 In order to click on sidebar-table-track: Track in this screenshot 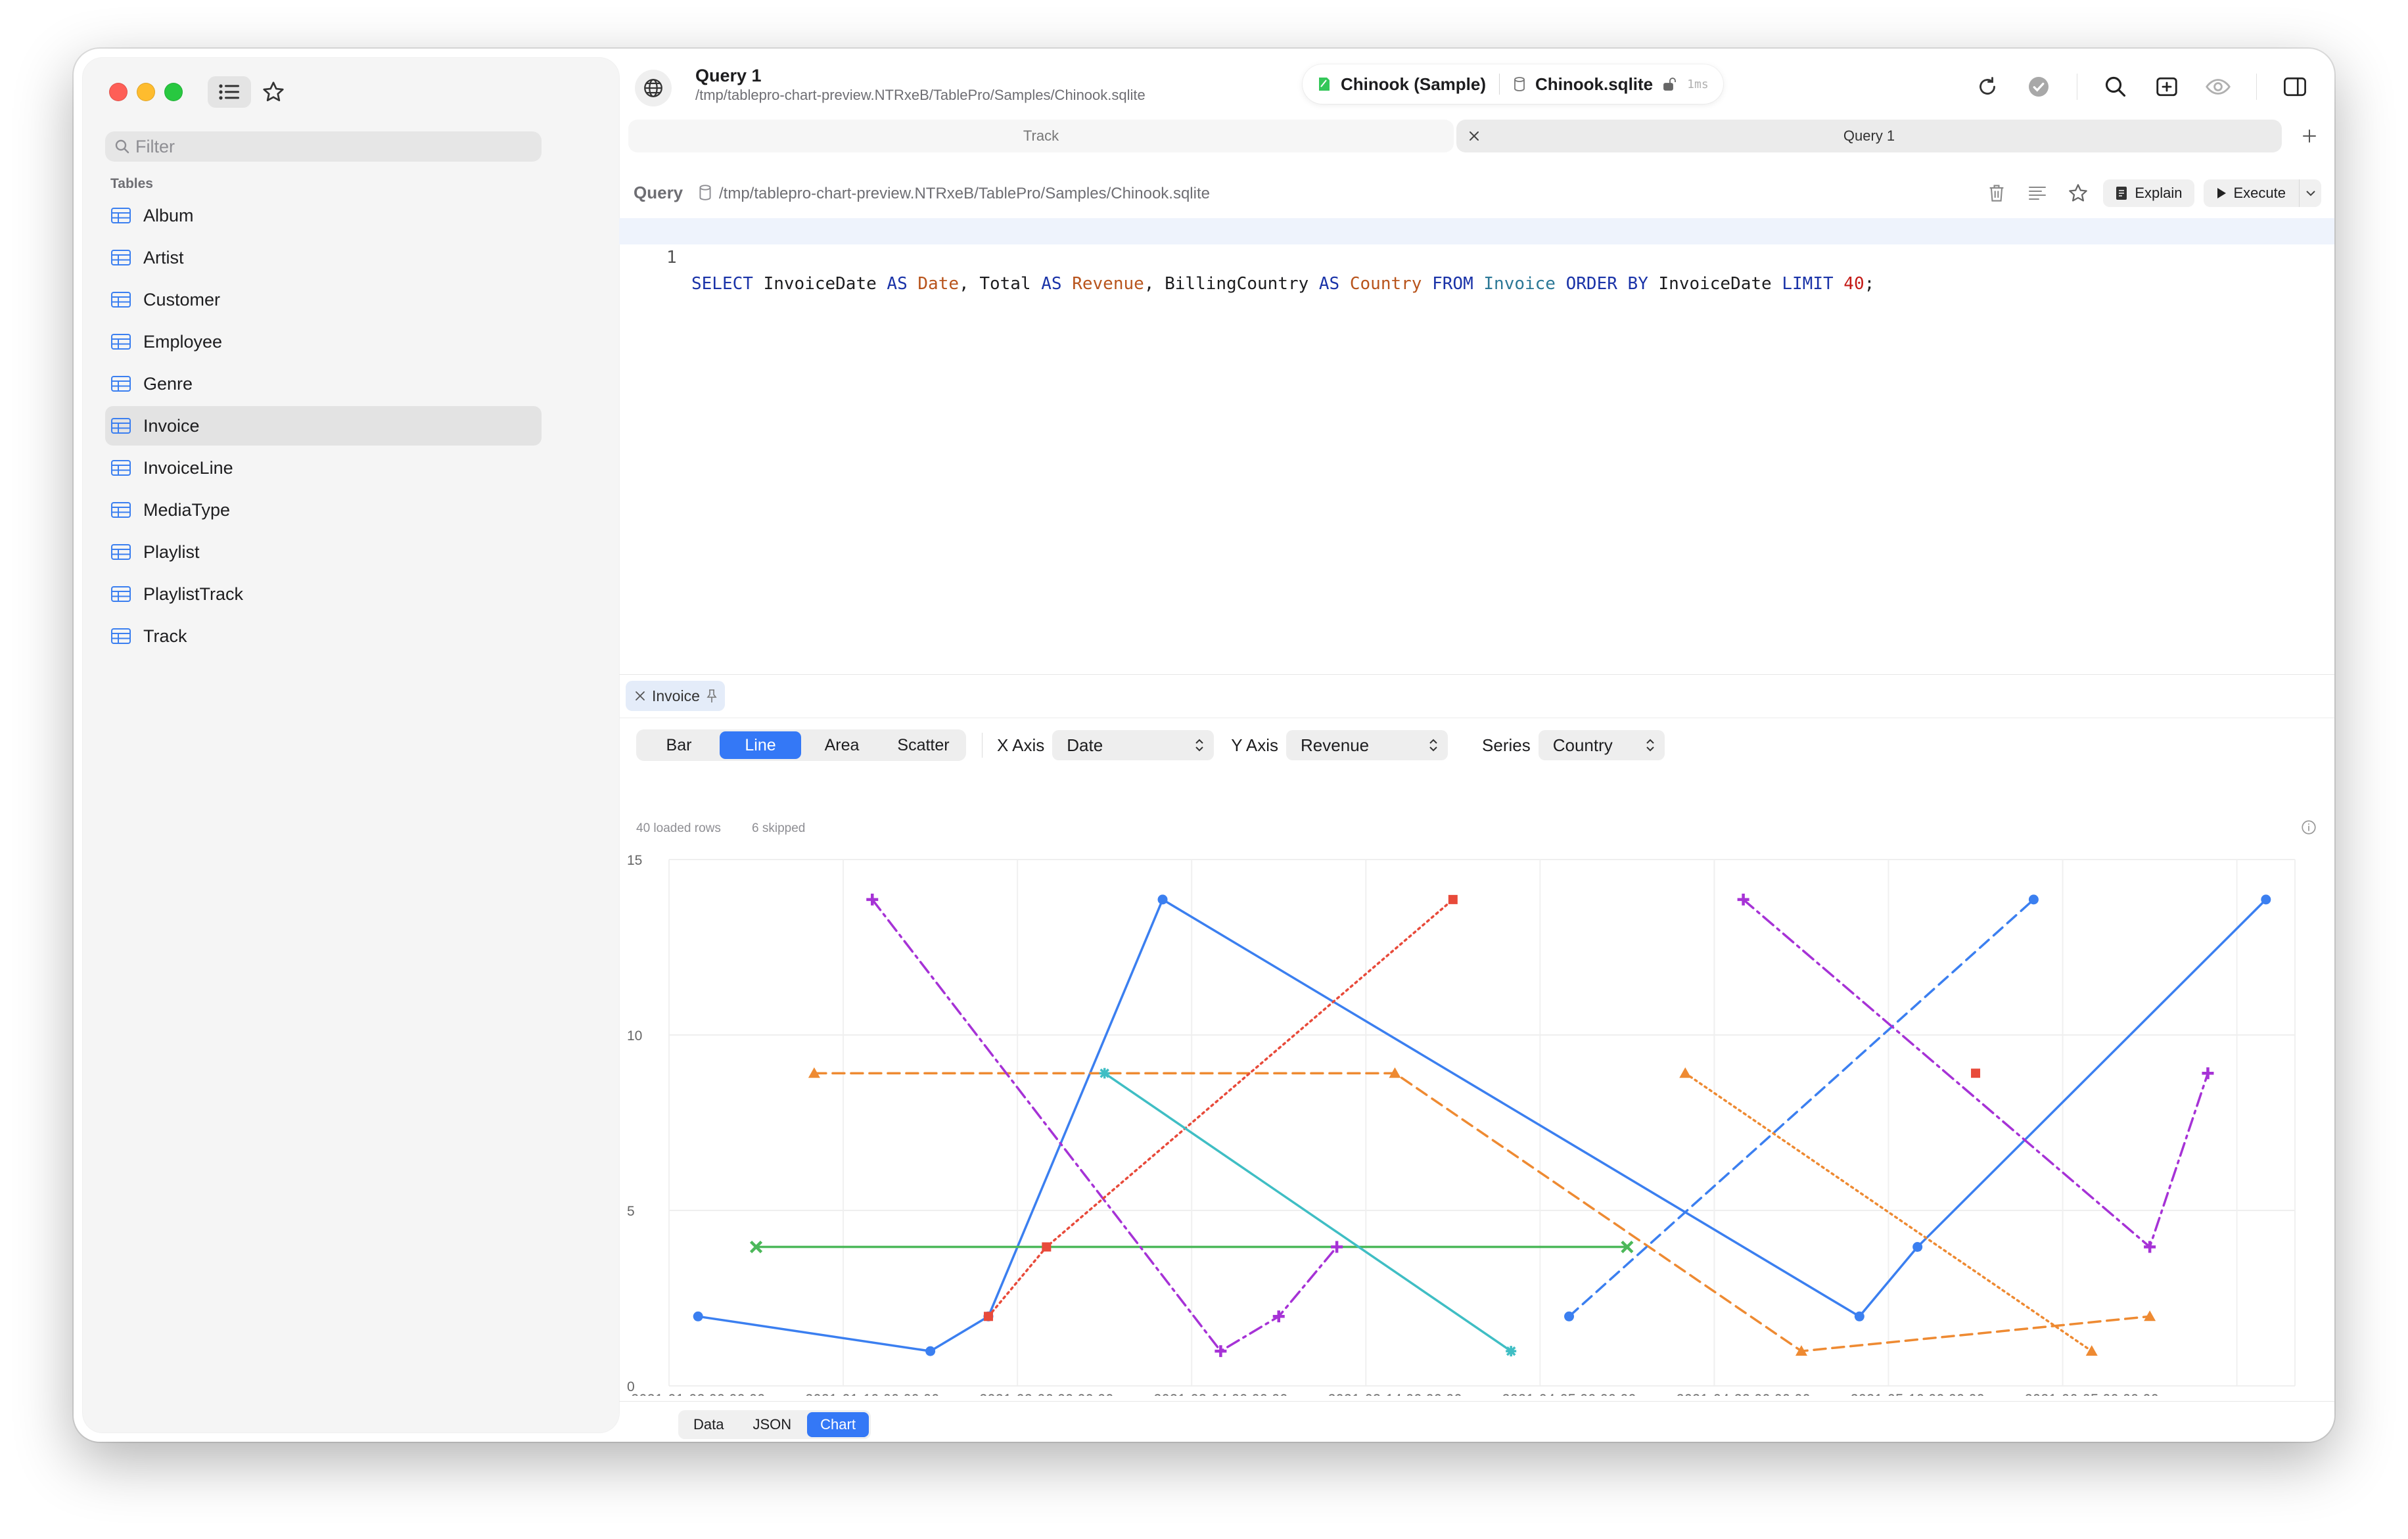, I will do `click(323, 636)`.